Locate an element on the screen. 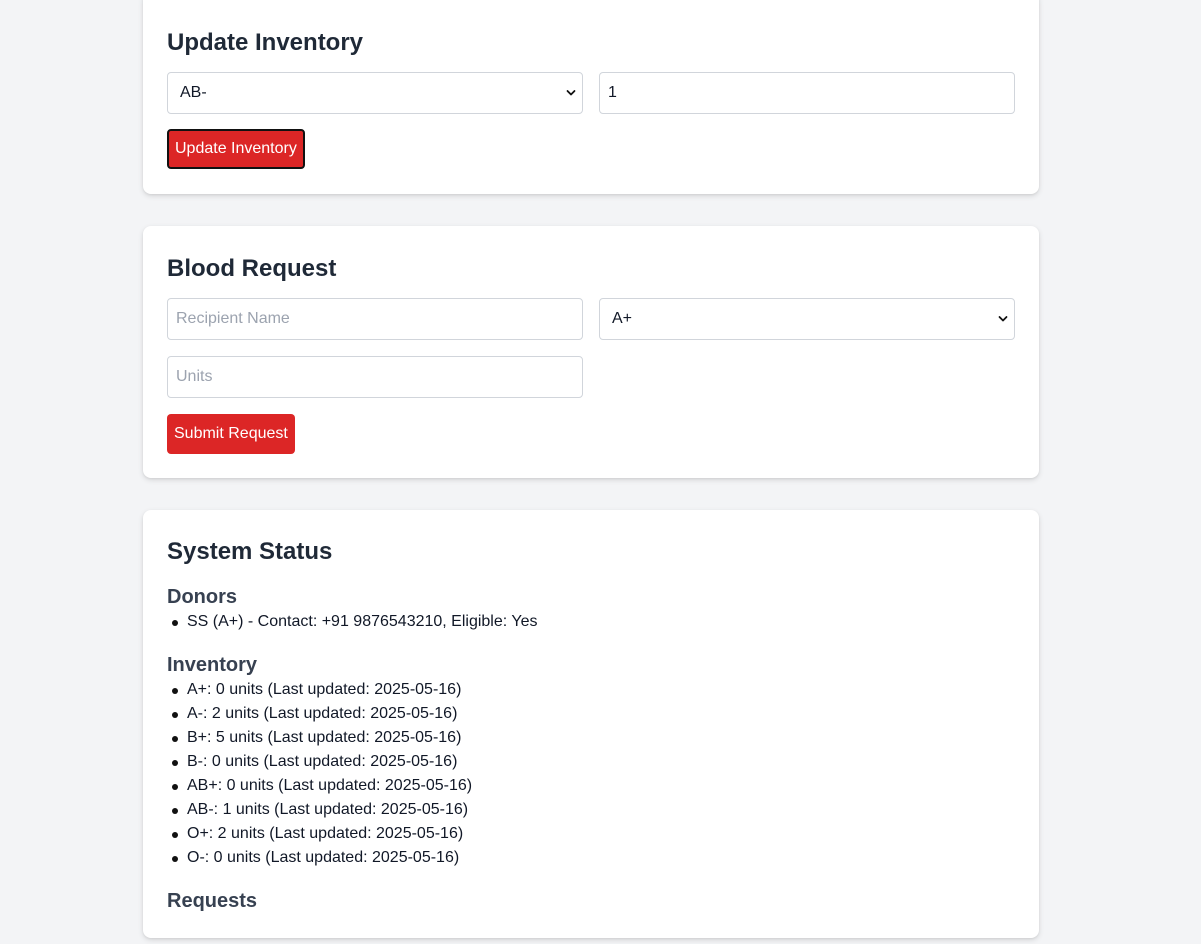 The width and height of the screenshot is (1201, 944). system-status-title: System Status is located at coordinates (250, 551).